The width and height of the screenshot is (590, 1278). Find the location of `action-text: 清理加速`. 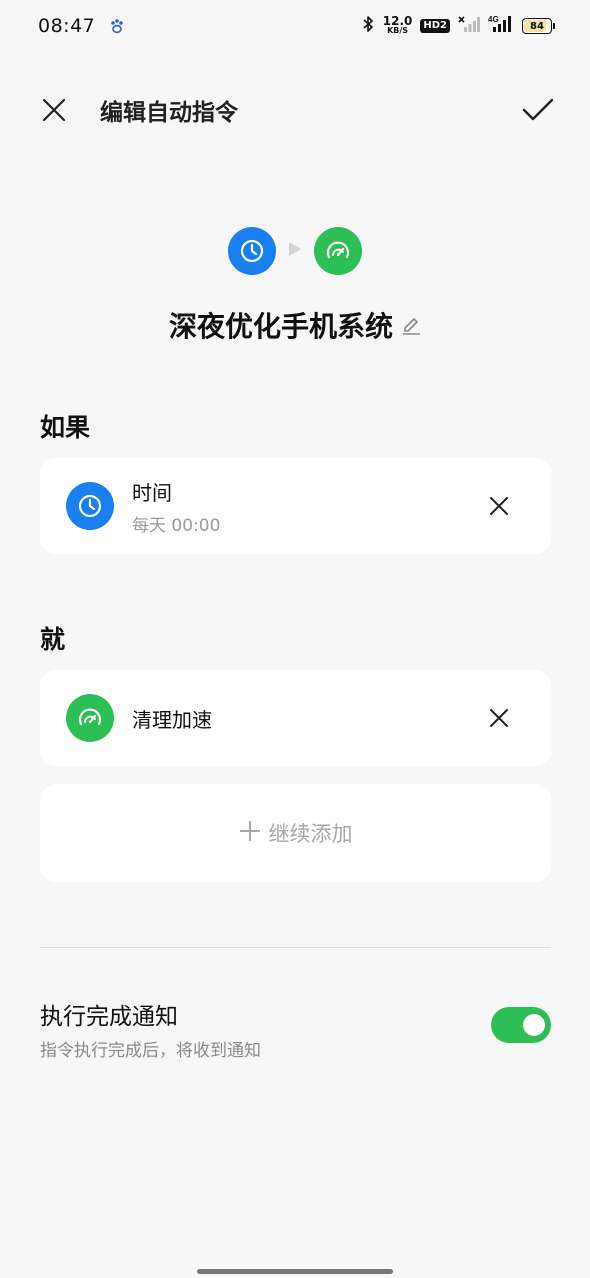

action-text: 清理加速 is located at coordinates (172, 718).